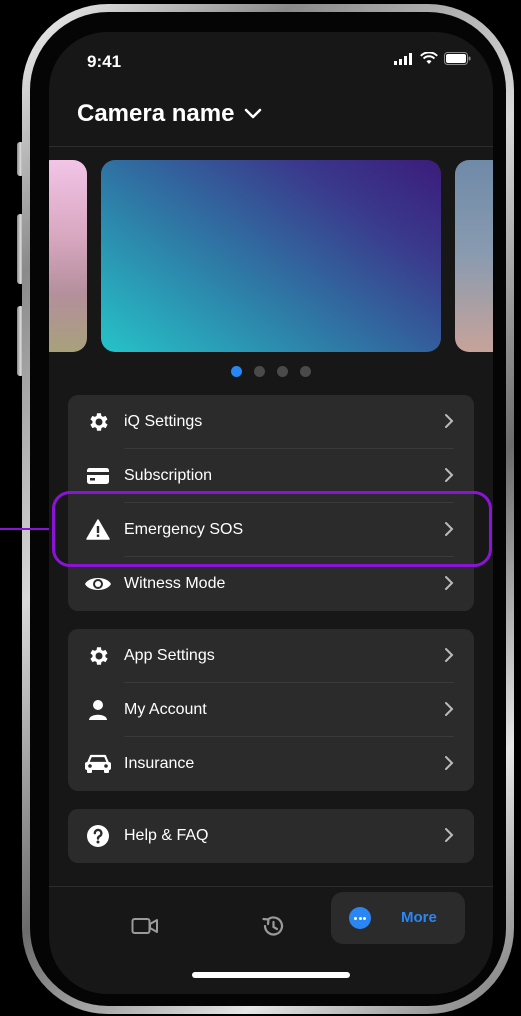  I want to click on carousel-card-previous, so click(68, 256).